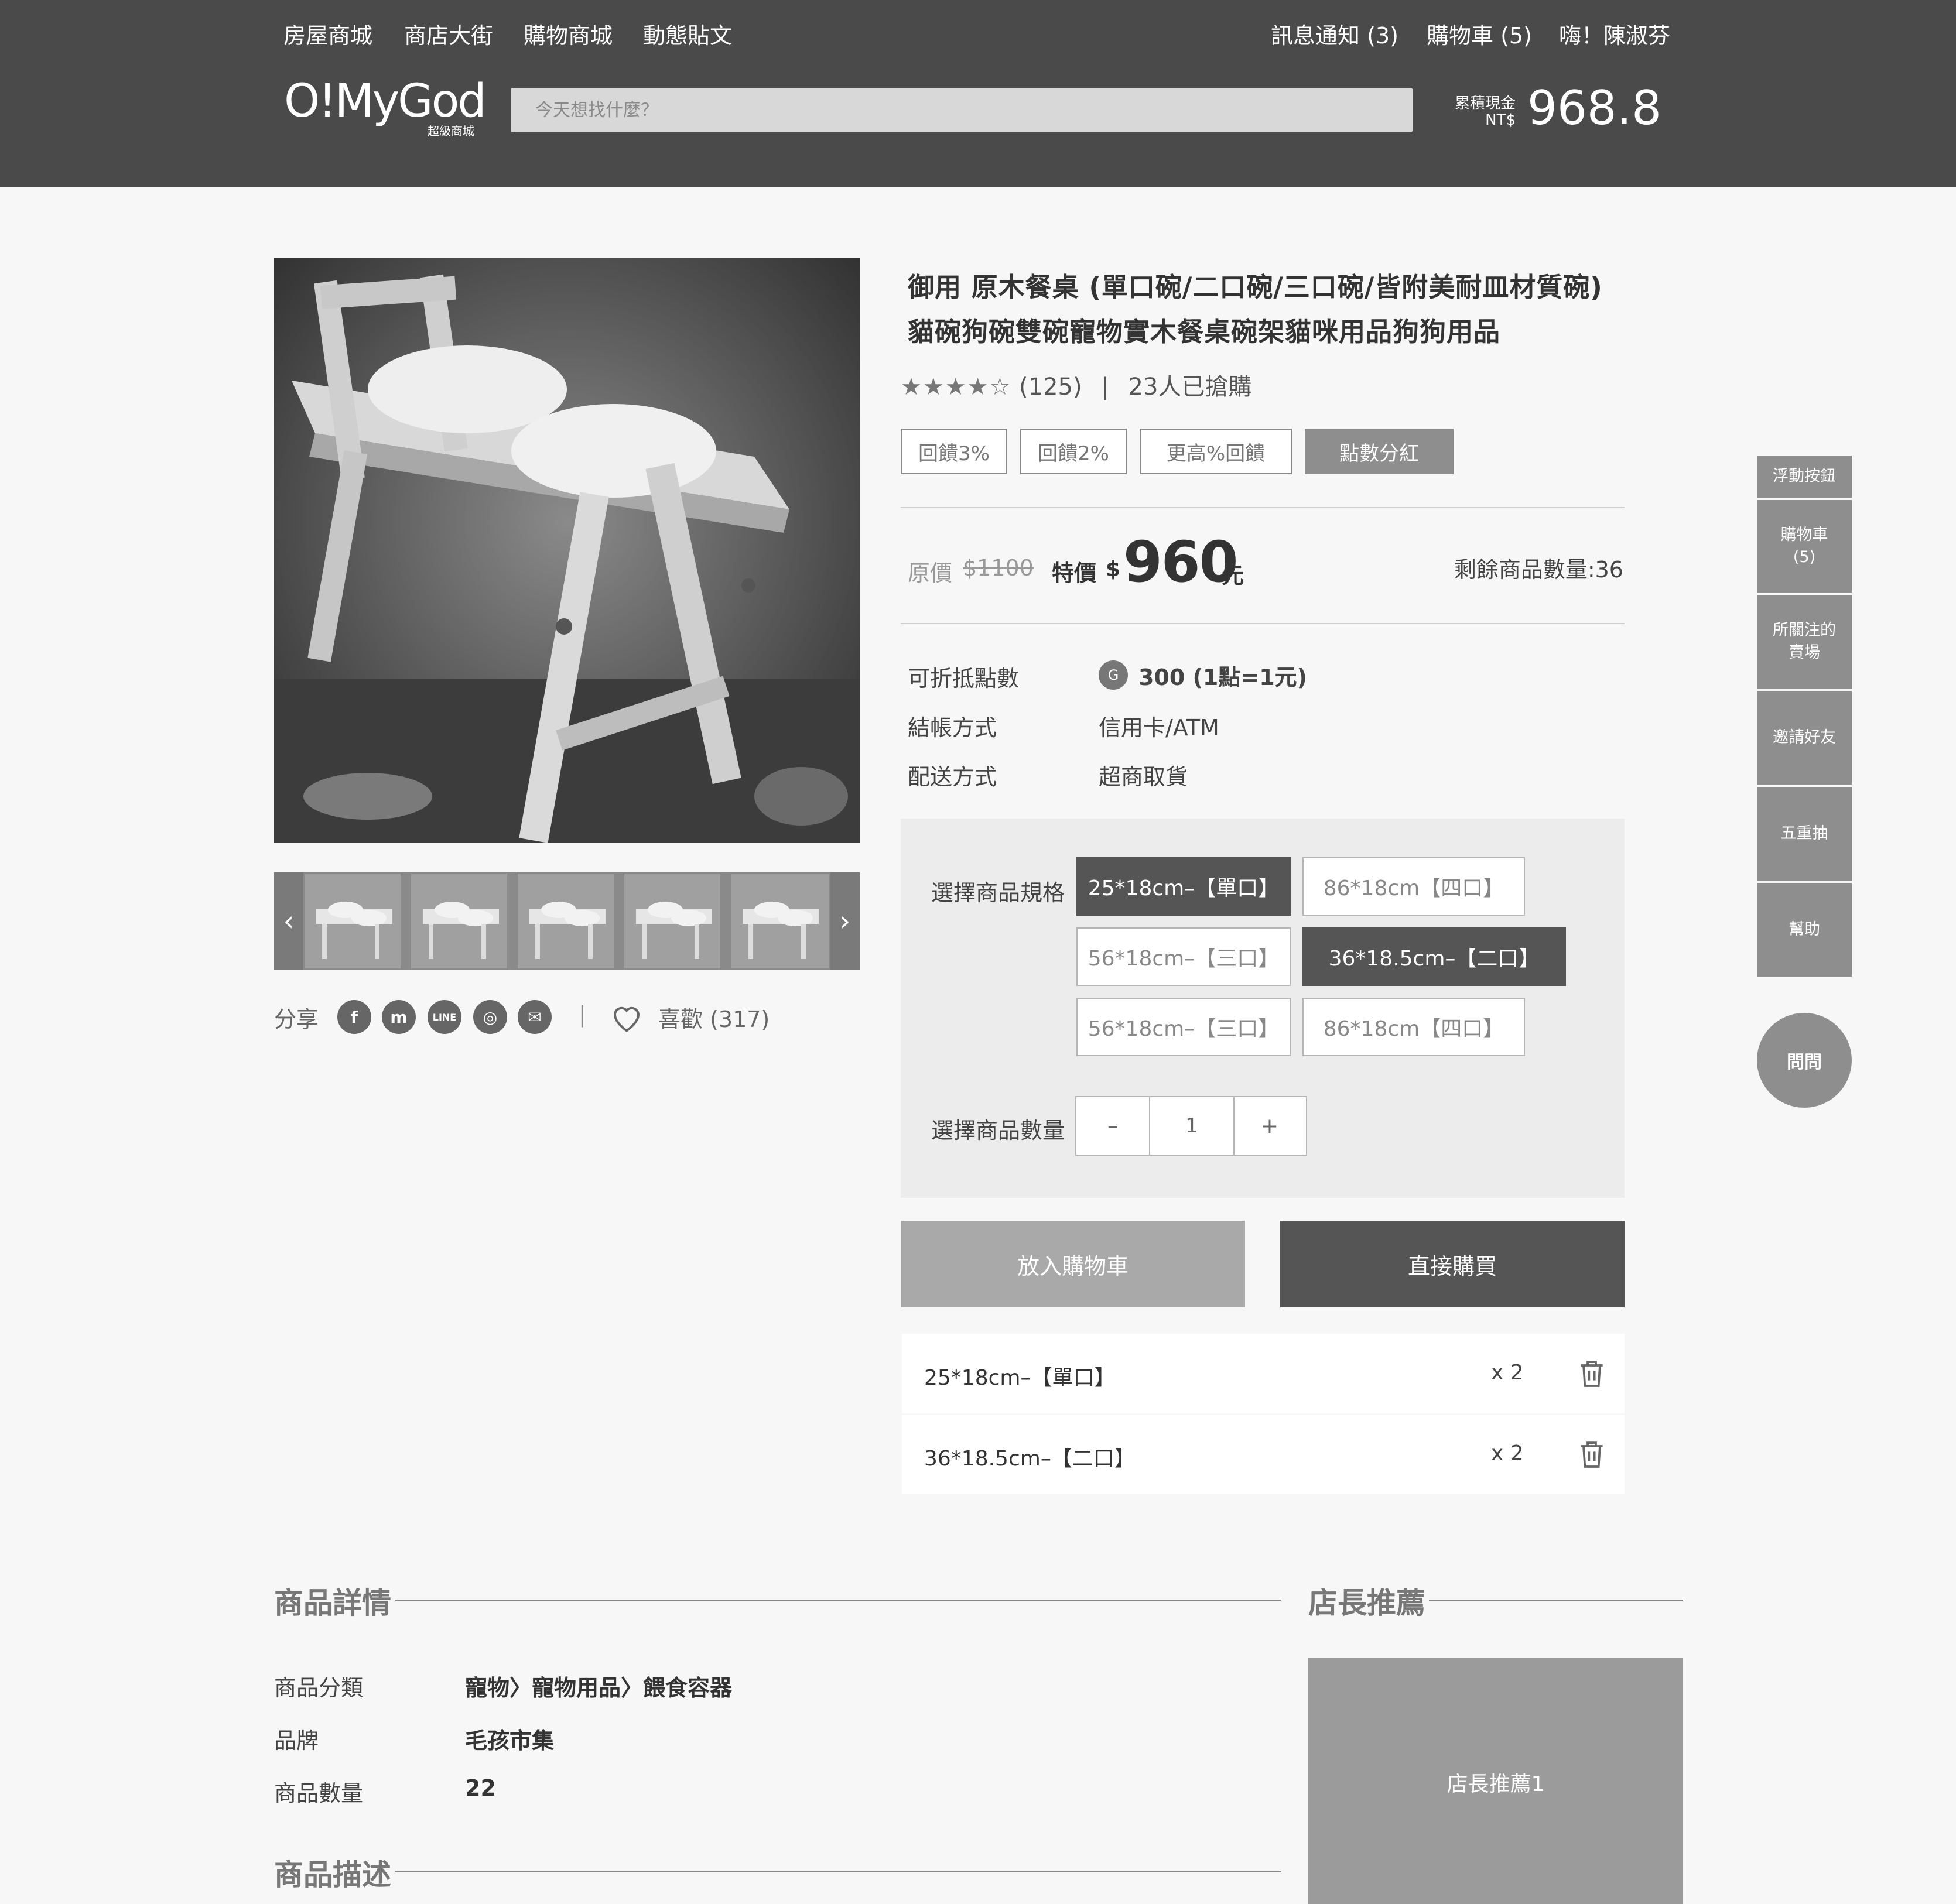 This screenshot has width=1956, height=1904. I want to click on share-label: 分享, so click(297, 1019).